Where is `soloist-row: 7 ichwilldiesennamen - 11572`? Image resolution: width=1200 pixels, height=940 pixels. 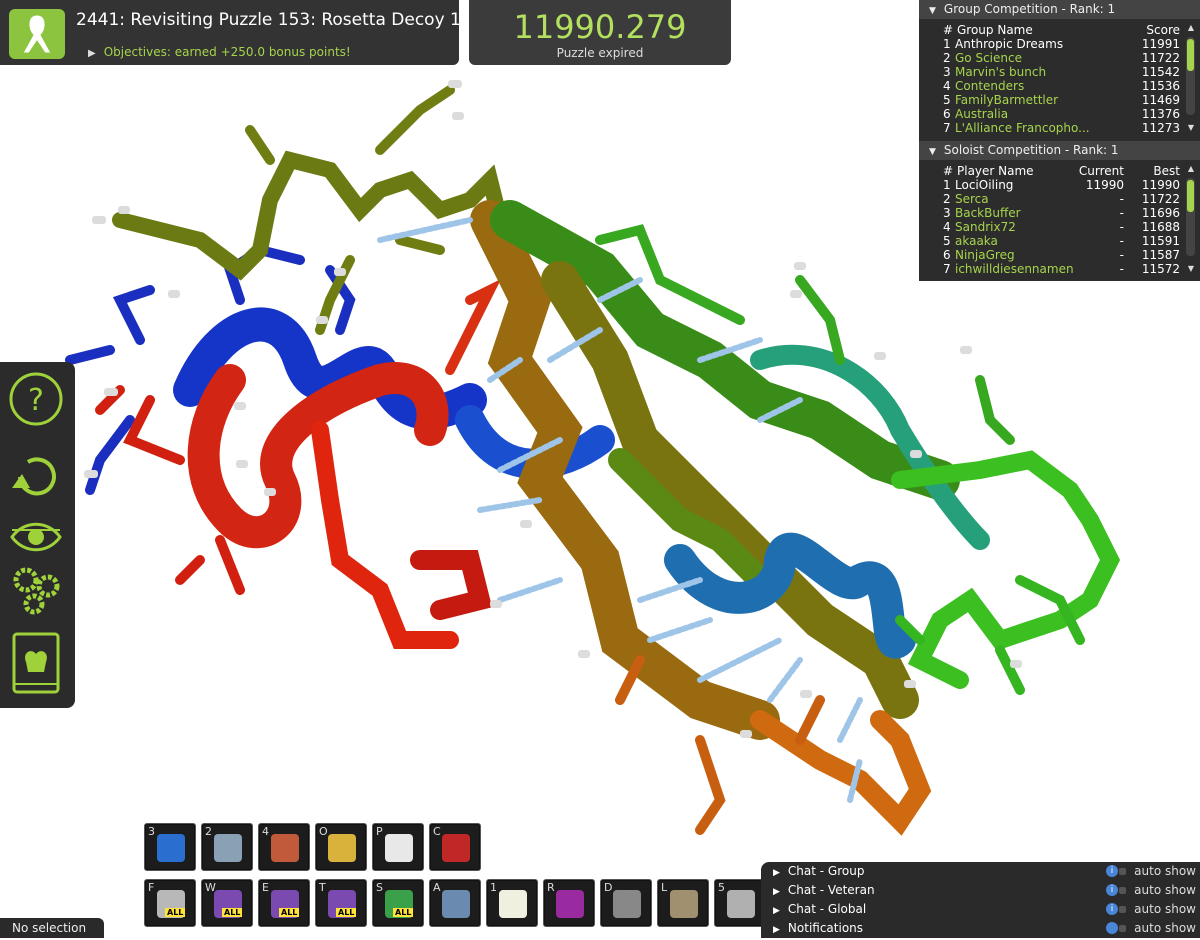
soloist-row: 7 ichwilldiesennamen - 11572 is located at coordinates (1053, 269).